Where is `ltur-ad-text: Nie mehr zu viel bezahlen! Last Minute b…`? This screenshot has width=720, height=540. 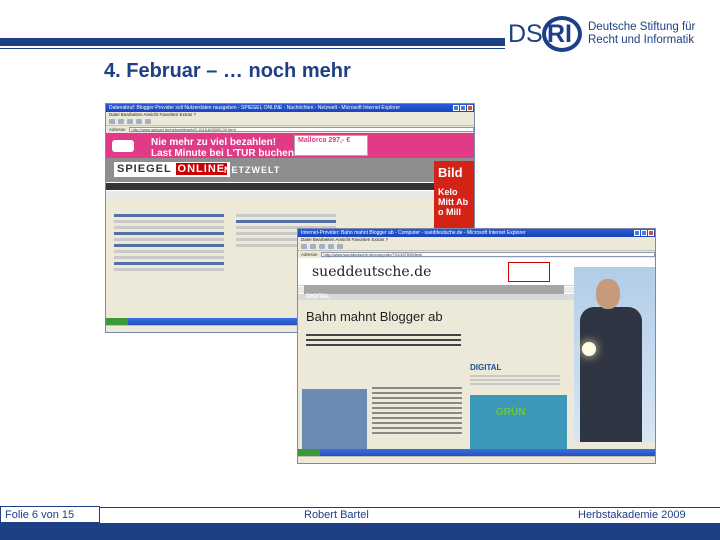
ltur-ad-text: Nie mehr zu viel bezahlen! Last Minute b… is located at coordinates (224, 148).